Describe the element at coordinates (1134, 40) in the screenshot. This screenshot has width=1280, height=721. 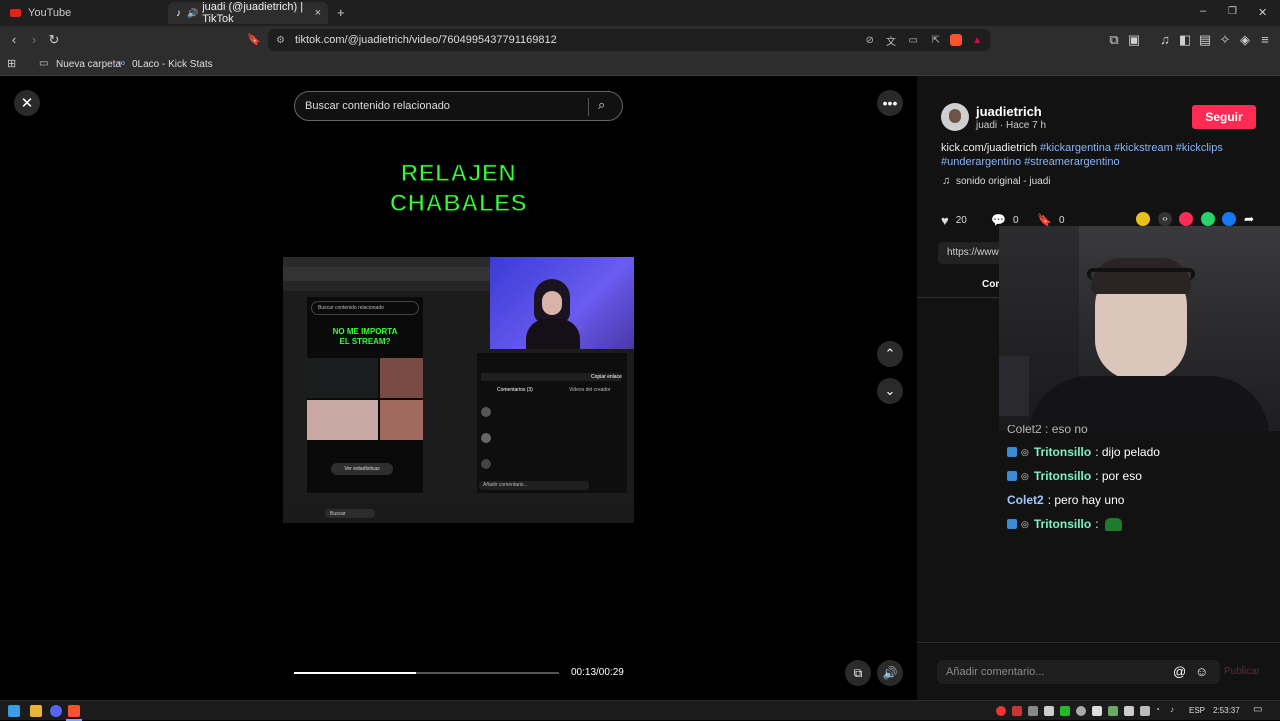
I see `wallet-icon: ▣` at that location.